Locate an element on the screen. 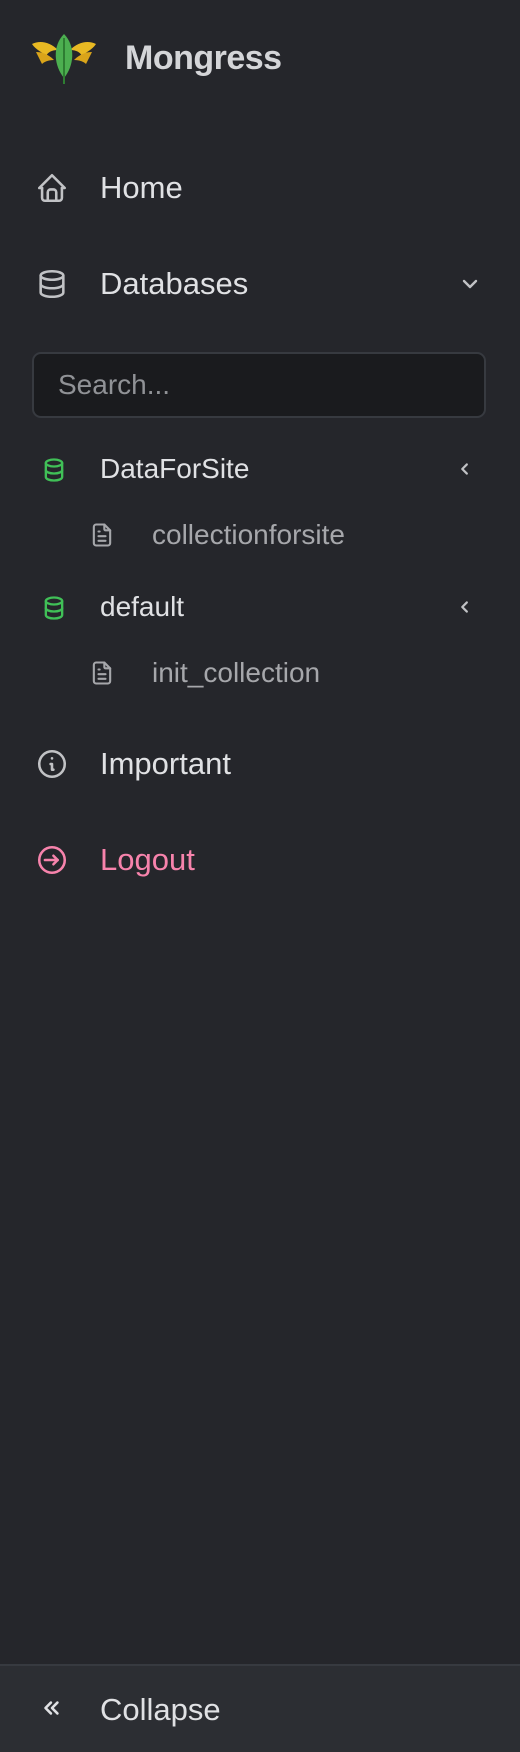 The width and height of the screenshot is (520, 1752). collection-name: collectionforsite is located at coordinates (248, 534).